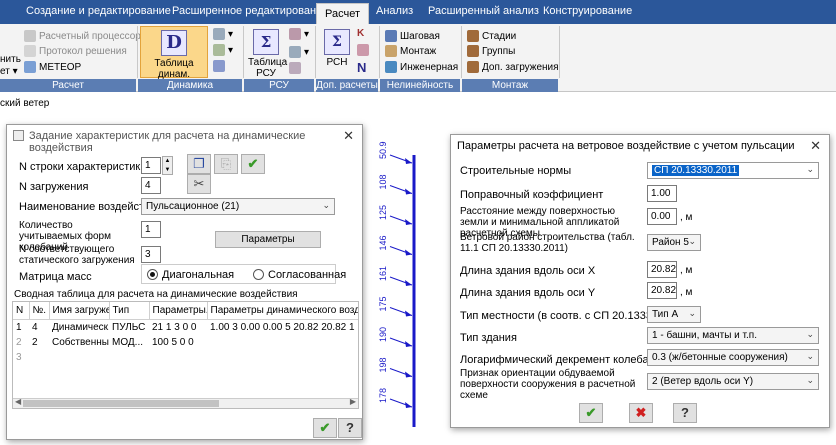 The width and height of the screenshot is (836, 445). What do you see at coordinates (223, 34) in the screenshot?
I see `dynamics-option-1: ▾` at bounding box center [223, 34].